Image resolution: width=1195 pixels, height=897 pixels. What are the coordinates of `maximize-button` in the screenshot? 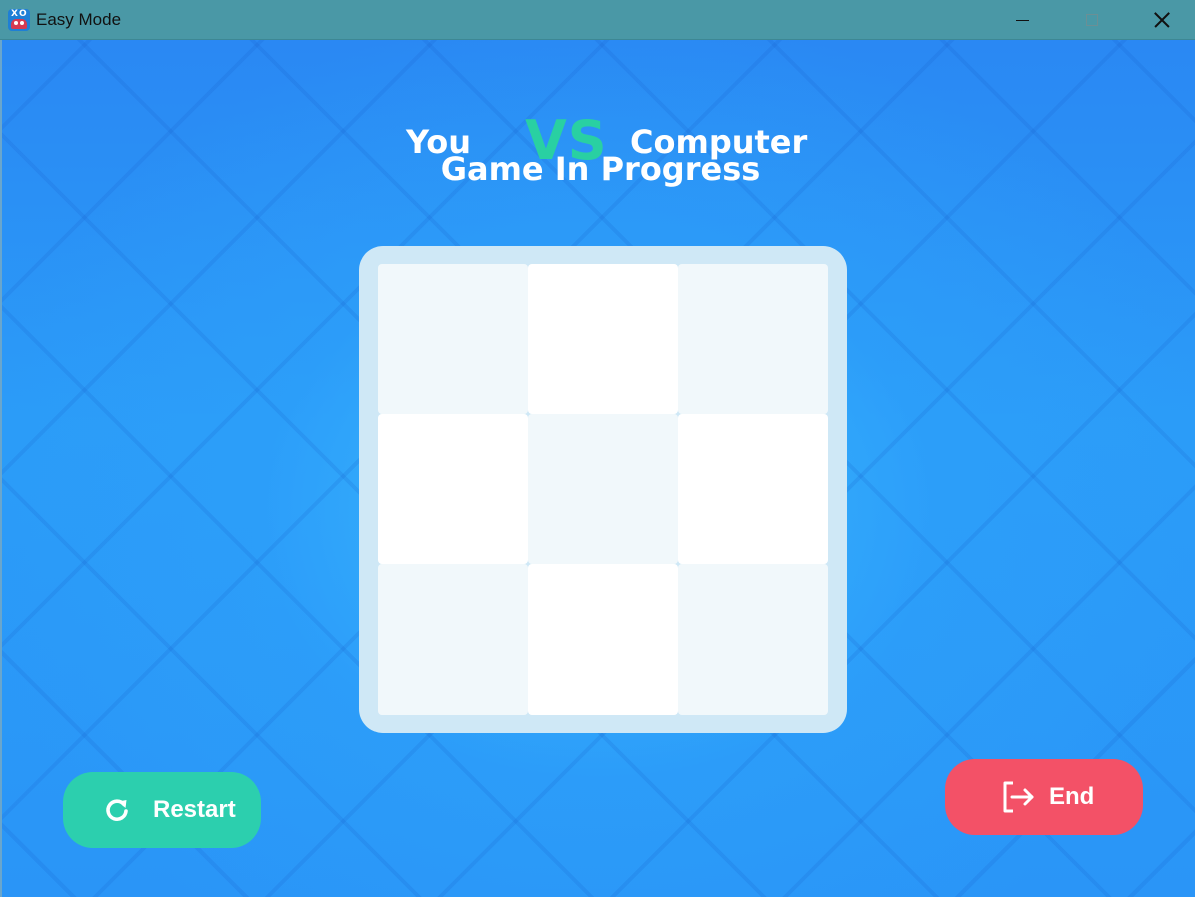 It's located at (1092, 20).